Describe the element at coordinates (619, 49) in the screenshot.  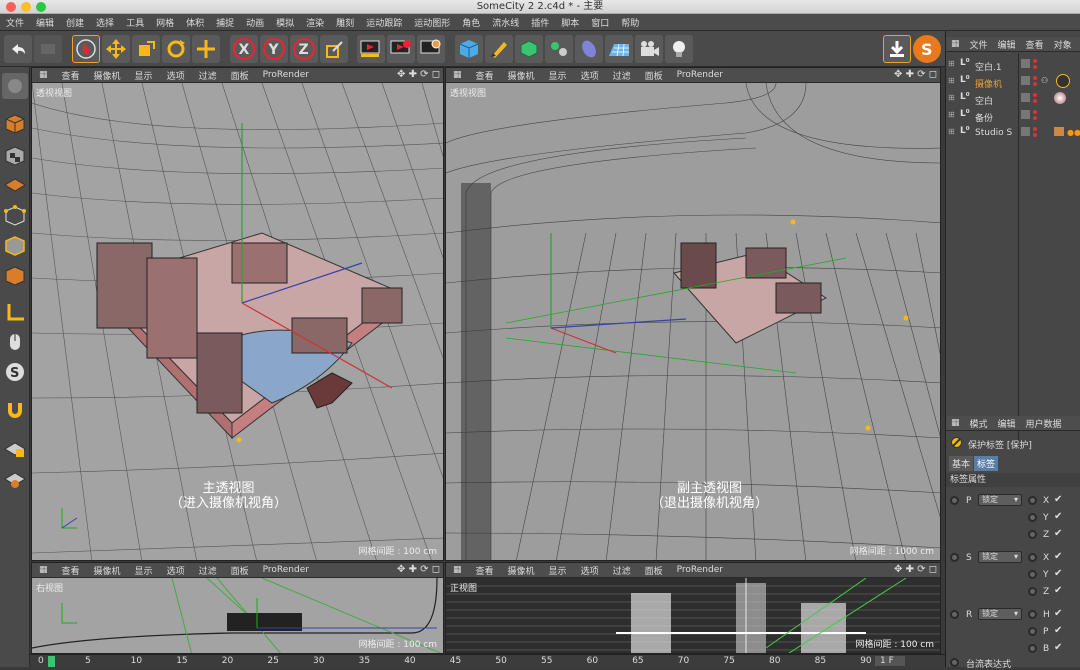
I see `floor-icon` at that location.